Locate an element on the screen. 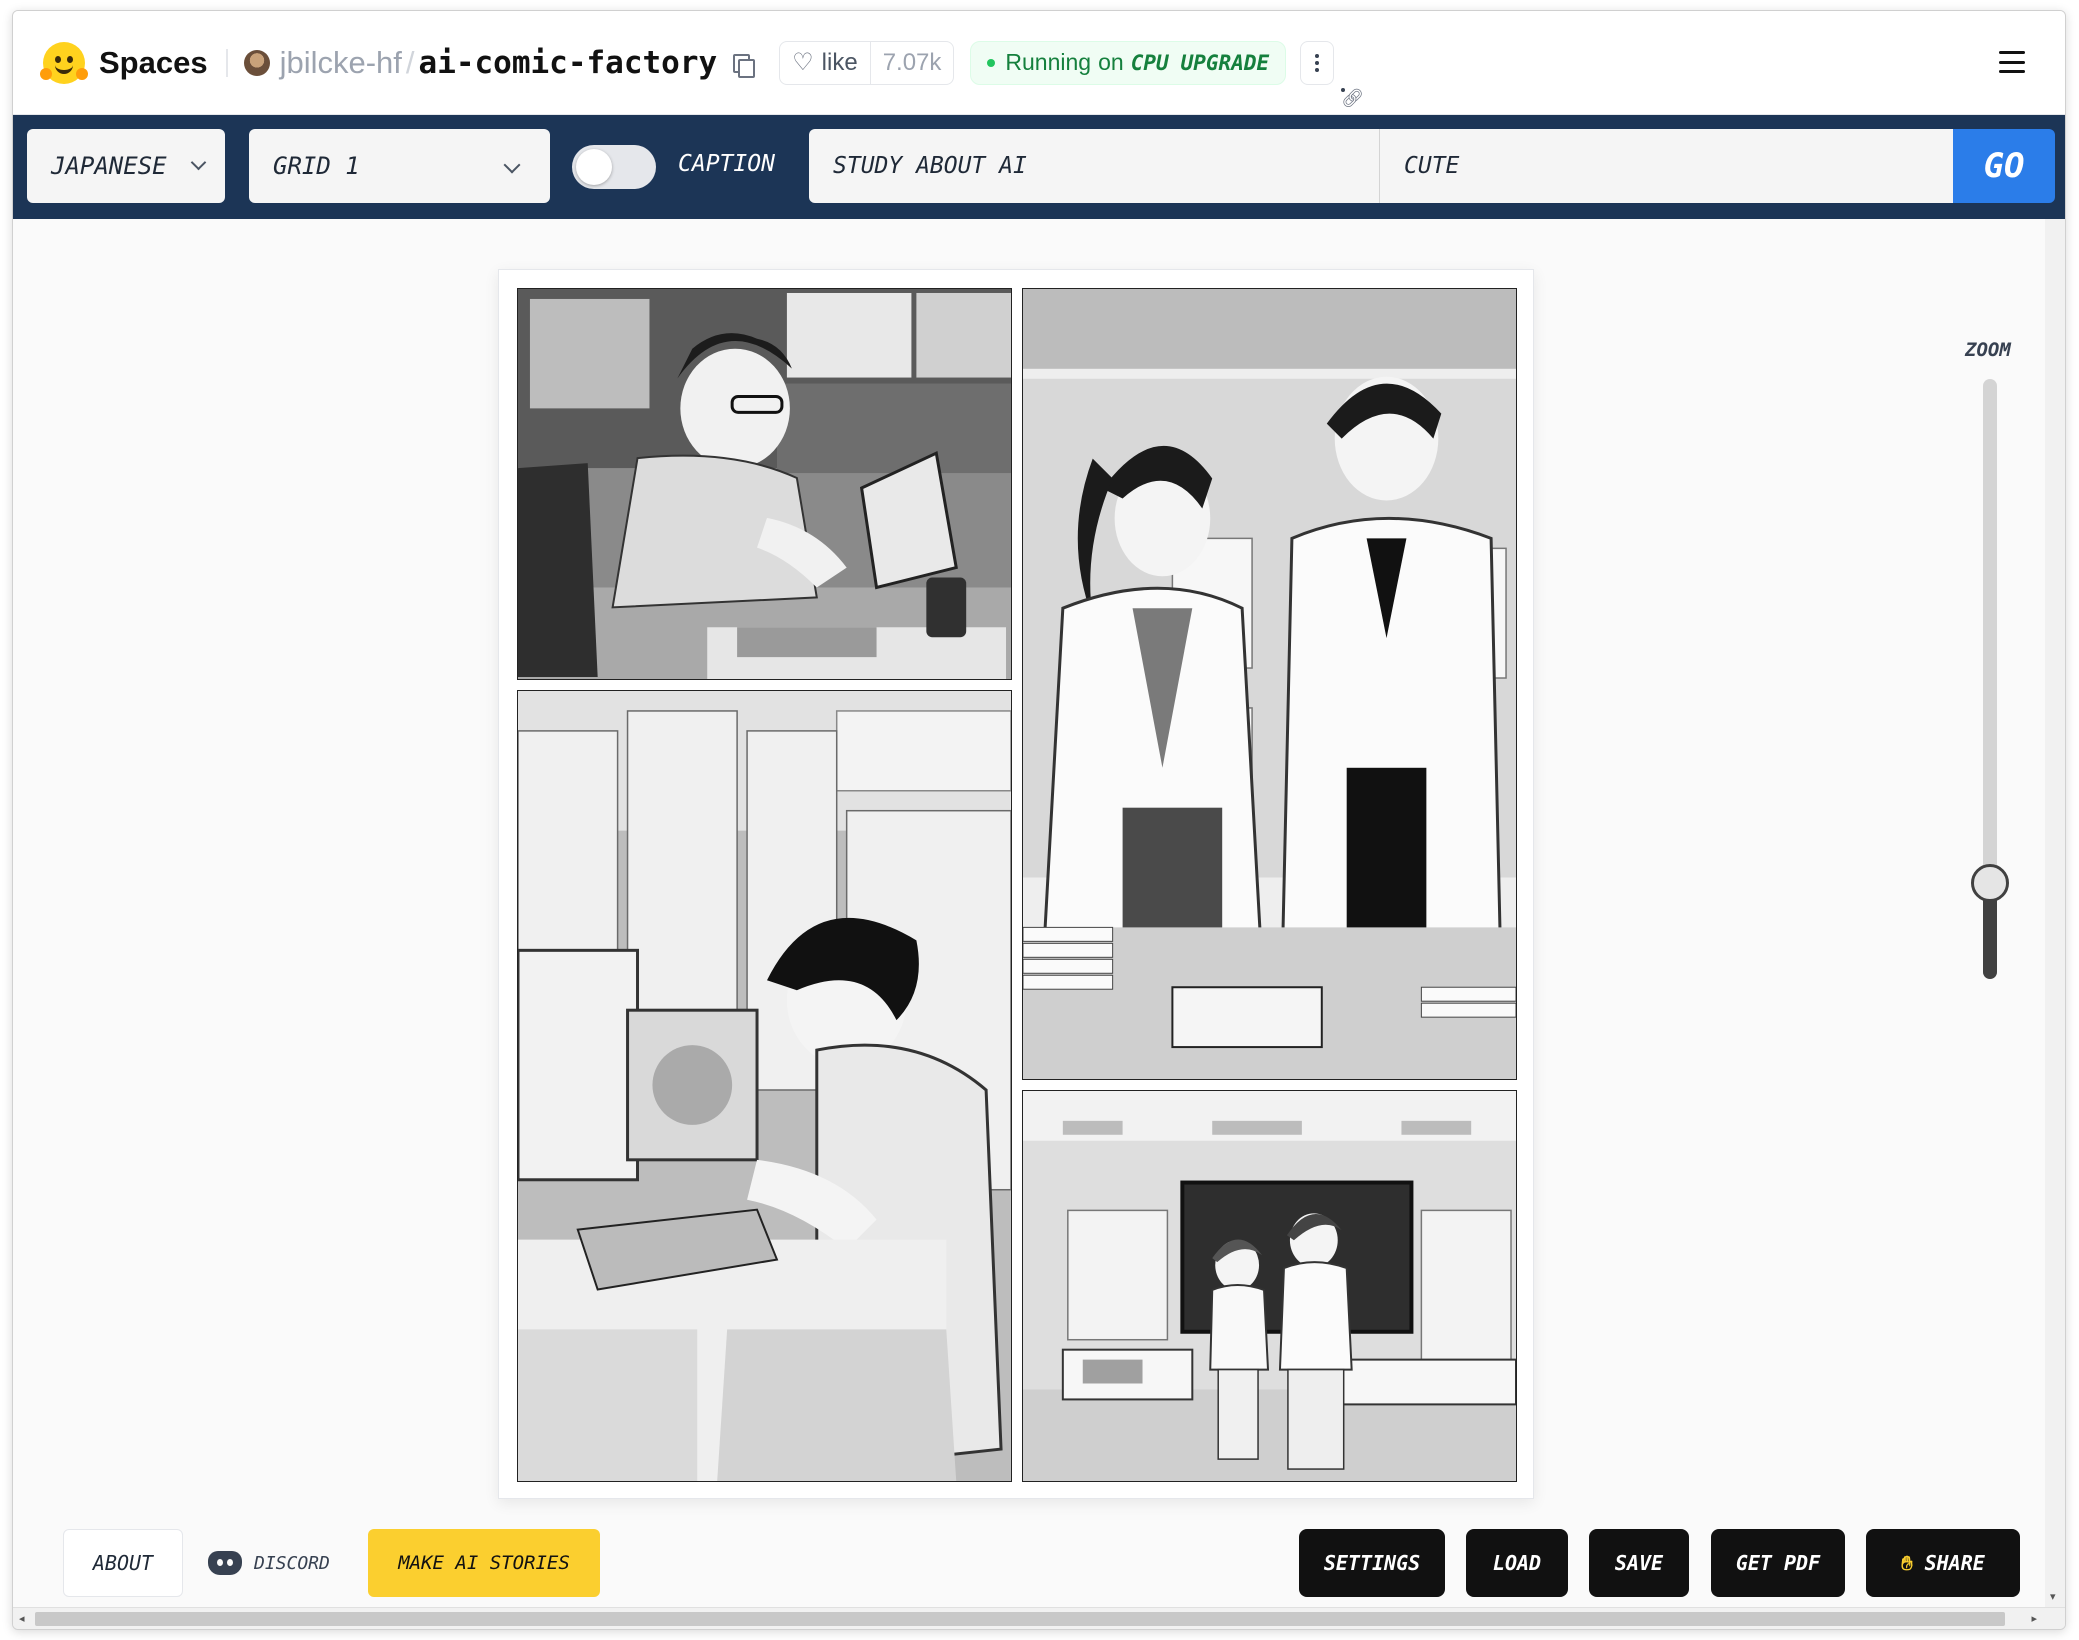  copy-icon is located at coordinates (743, 65).